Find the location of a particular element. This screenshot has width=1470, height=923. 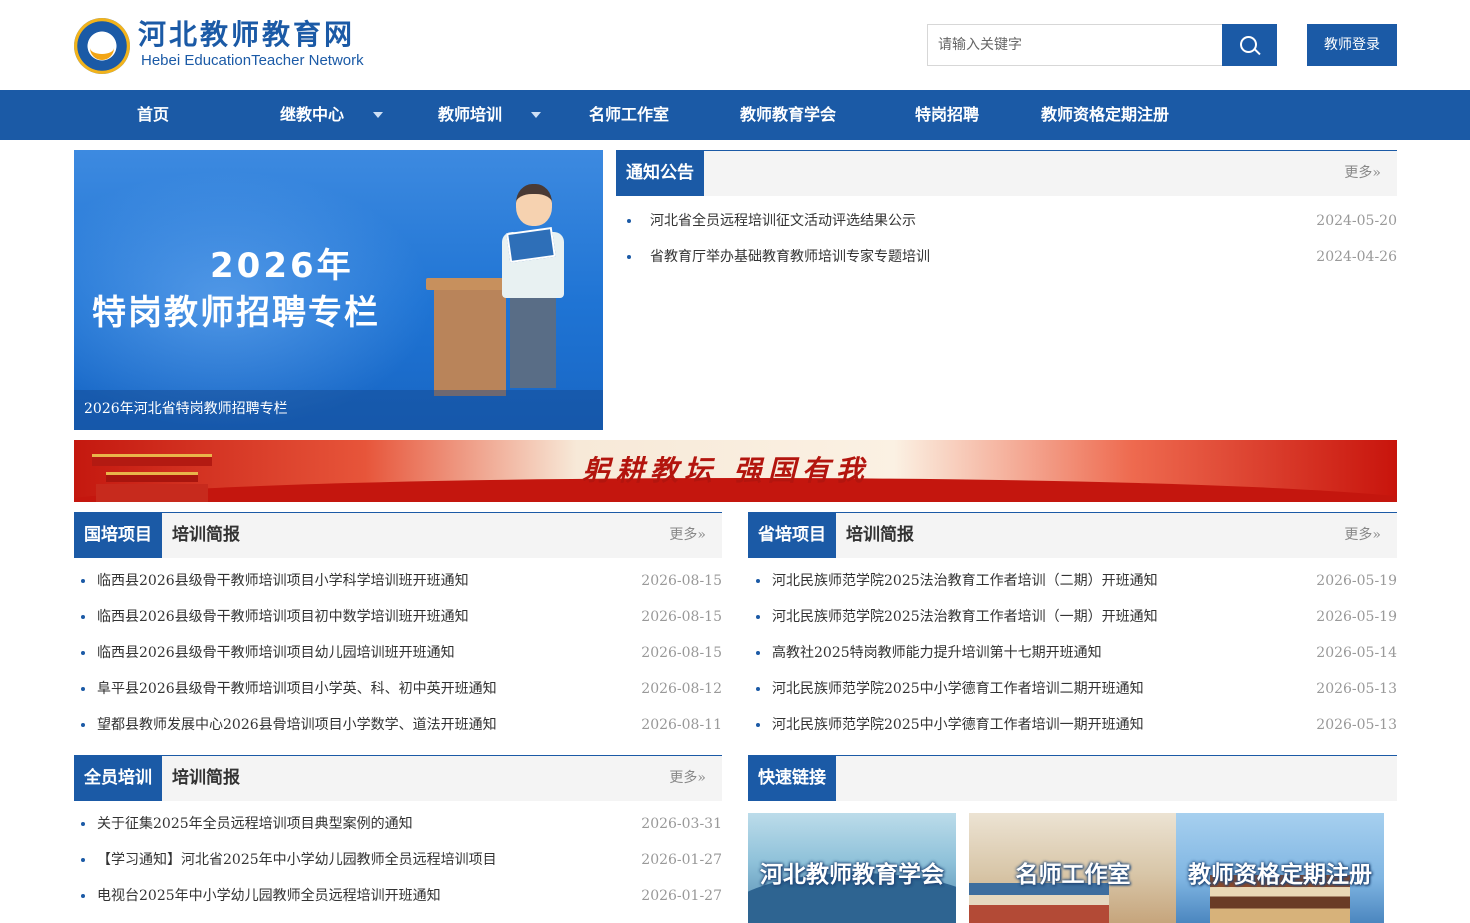

quicklink-education-society: 河北教师教育学会 is located at coordinates (852, 868).